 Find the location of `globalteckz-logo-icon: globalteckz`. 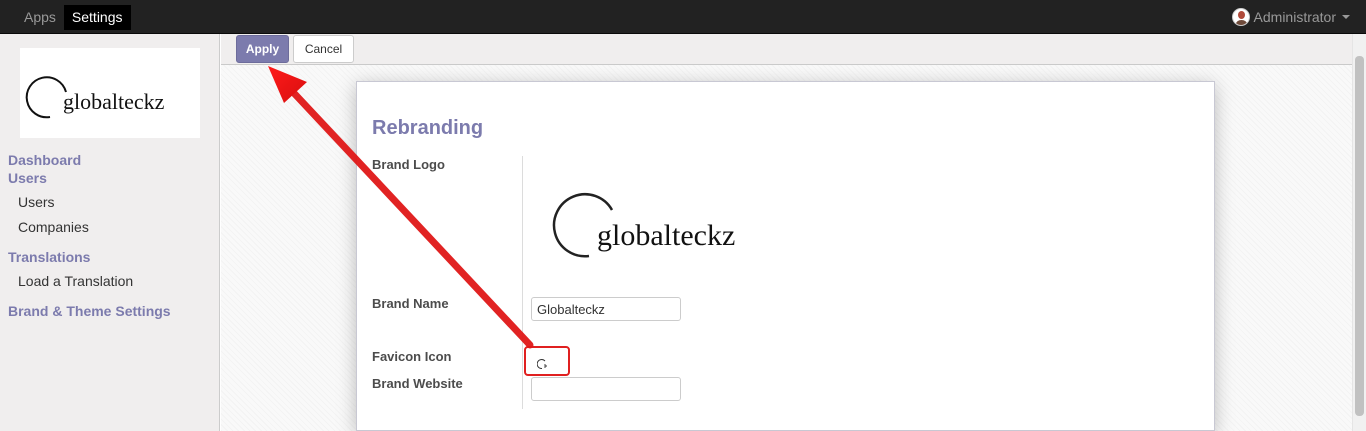

globalteckz-logo-icon: globalteckz is located at coordinates (95, 97).